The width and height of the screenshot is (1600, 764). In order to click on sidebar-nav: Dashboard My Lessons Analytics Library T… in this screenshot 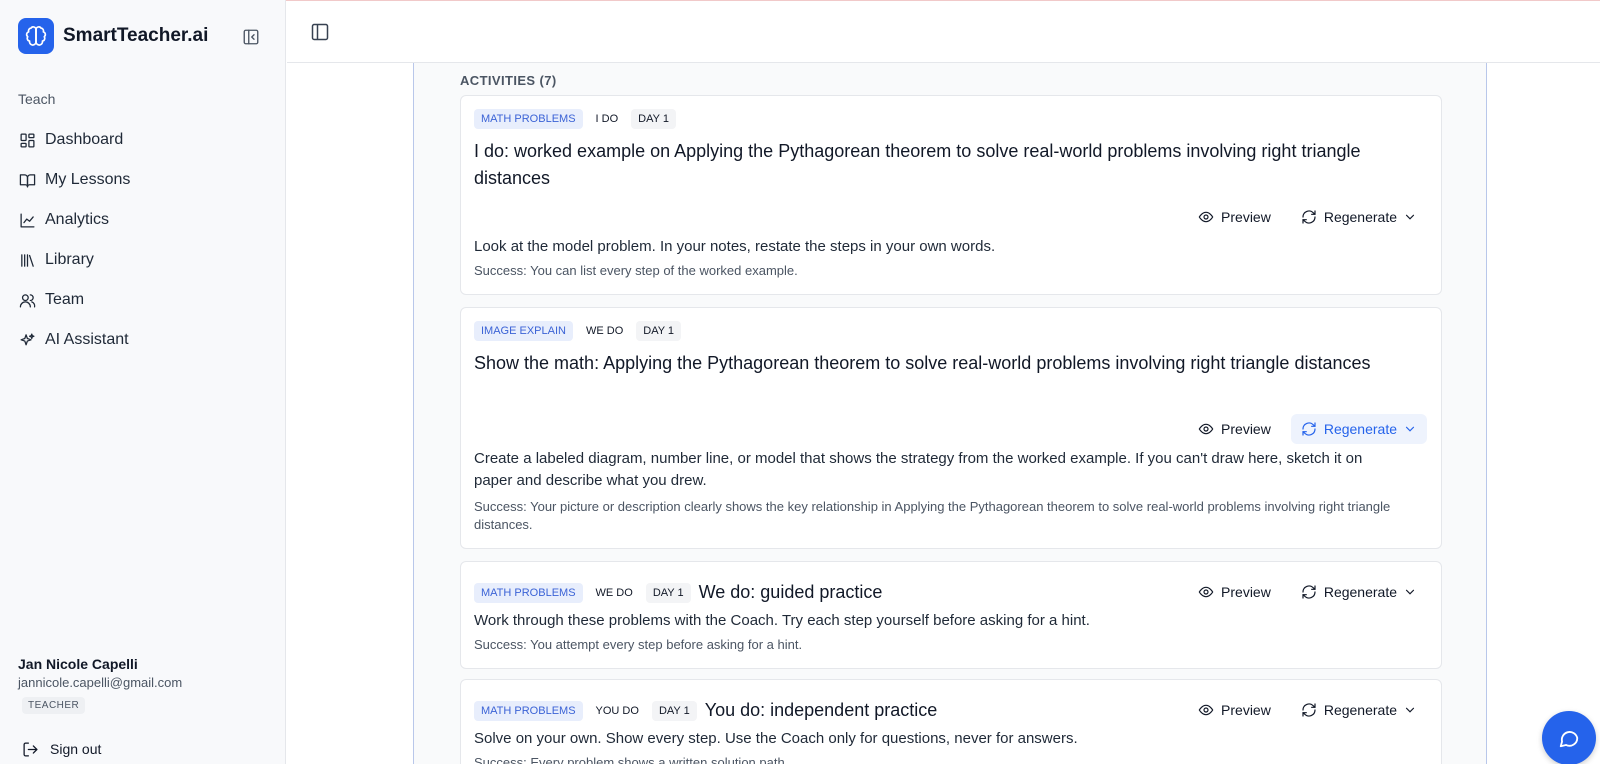, I will do `click(143, 240)`.